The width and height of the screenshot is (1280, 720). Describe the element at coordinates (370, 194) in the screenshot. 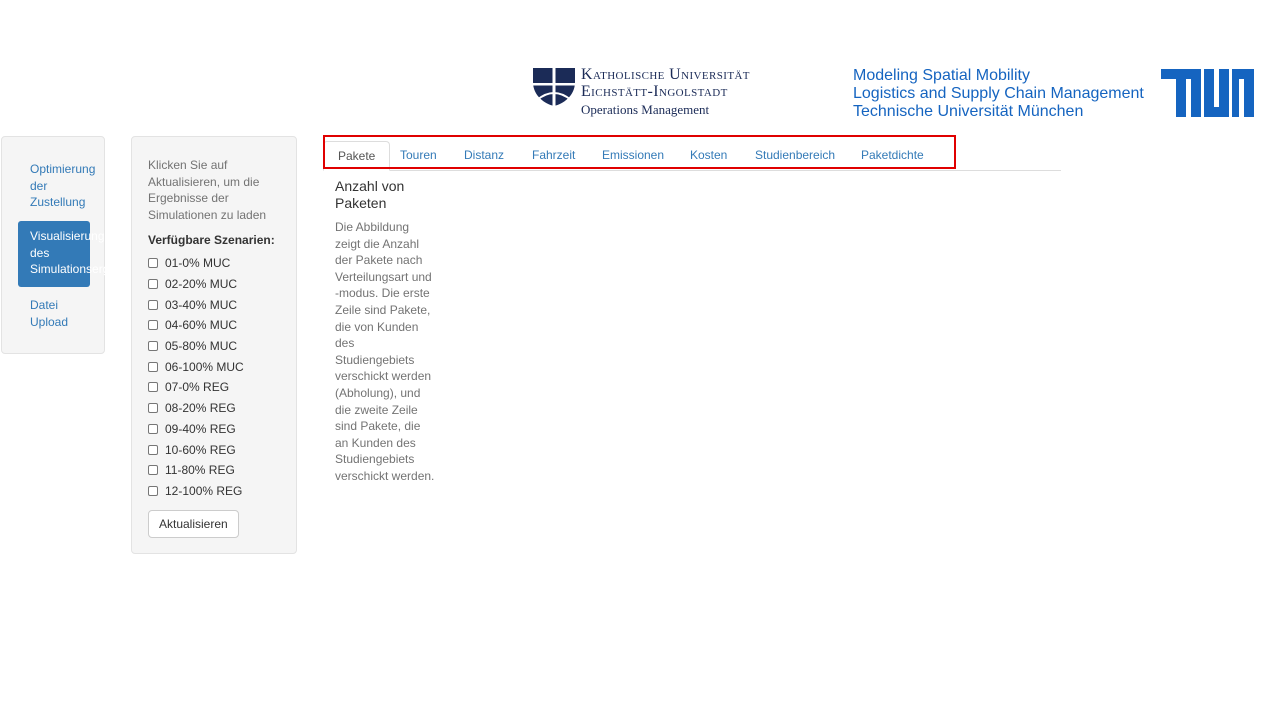

I see `content-title: Anzahl von Paketen` at that location.